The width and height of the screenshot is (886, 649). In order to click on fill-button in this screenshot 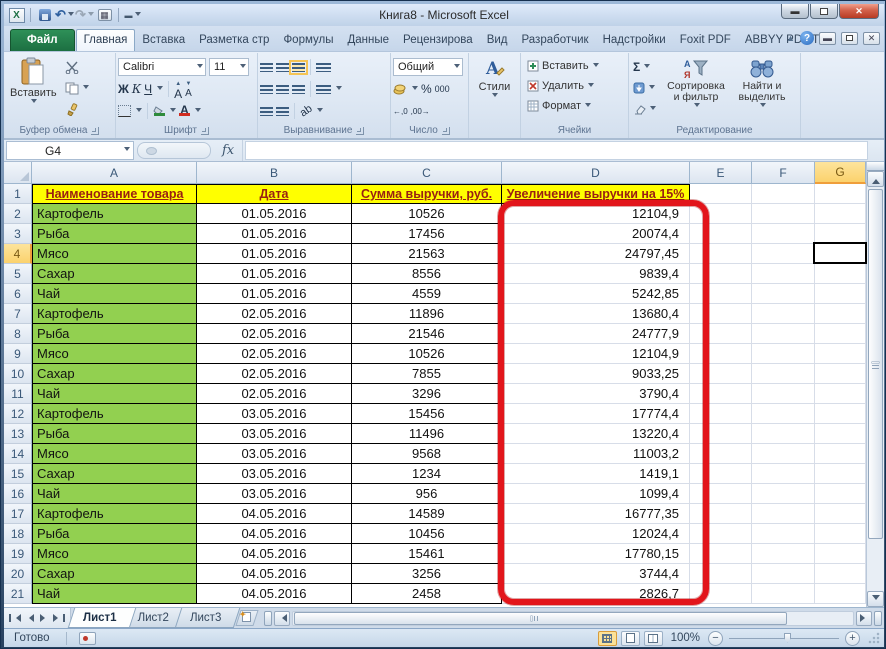, I will do `click(646, 88)`.